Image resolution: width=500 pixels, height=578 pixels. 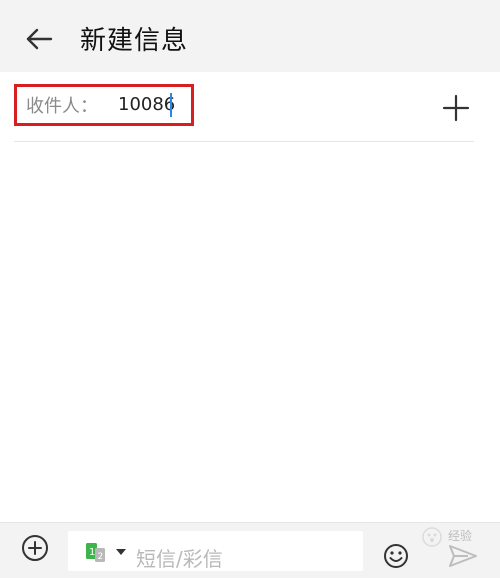 I want to click on recipient-label: 收件人：, so click(x=62, y=106).